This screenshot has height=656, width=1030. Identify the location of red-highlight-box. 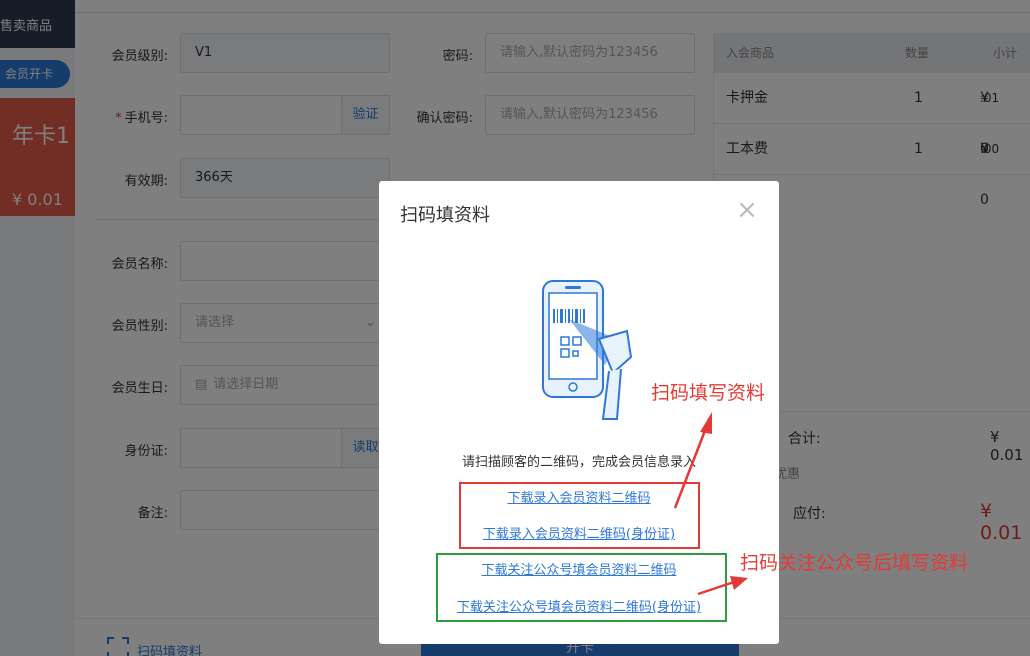
(579, 515).